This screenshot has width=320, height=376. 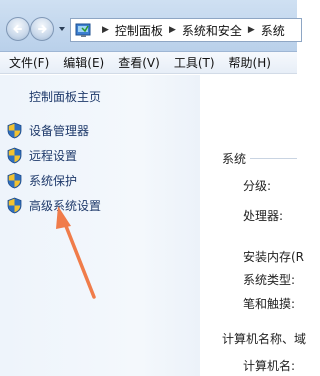 I want to click on task-remote-settings: 远程设置, so click(x=42, y=155).